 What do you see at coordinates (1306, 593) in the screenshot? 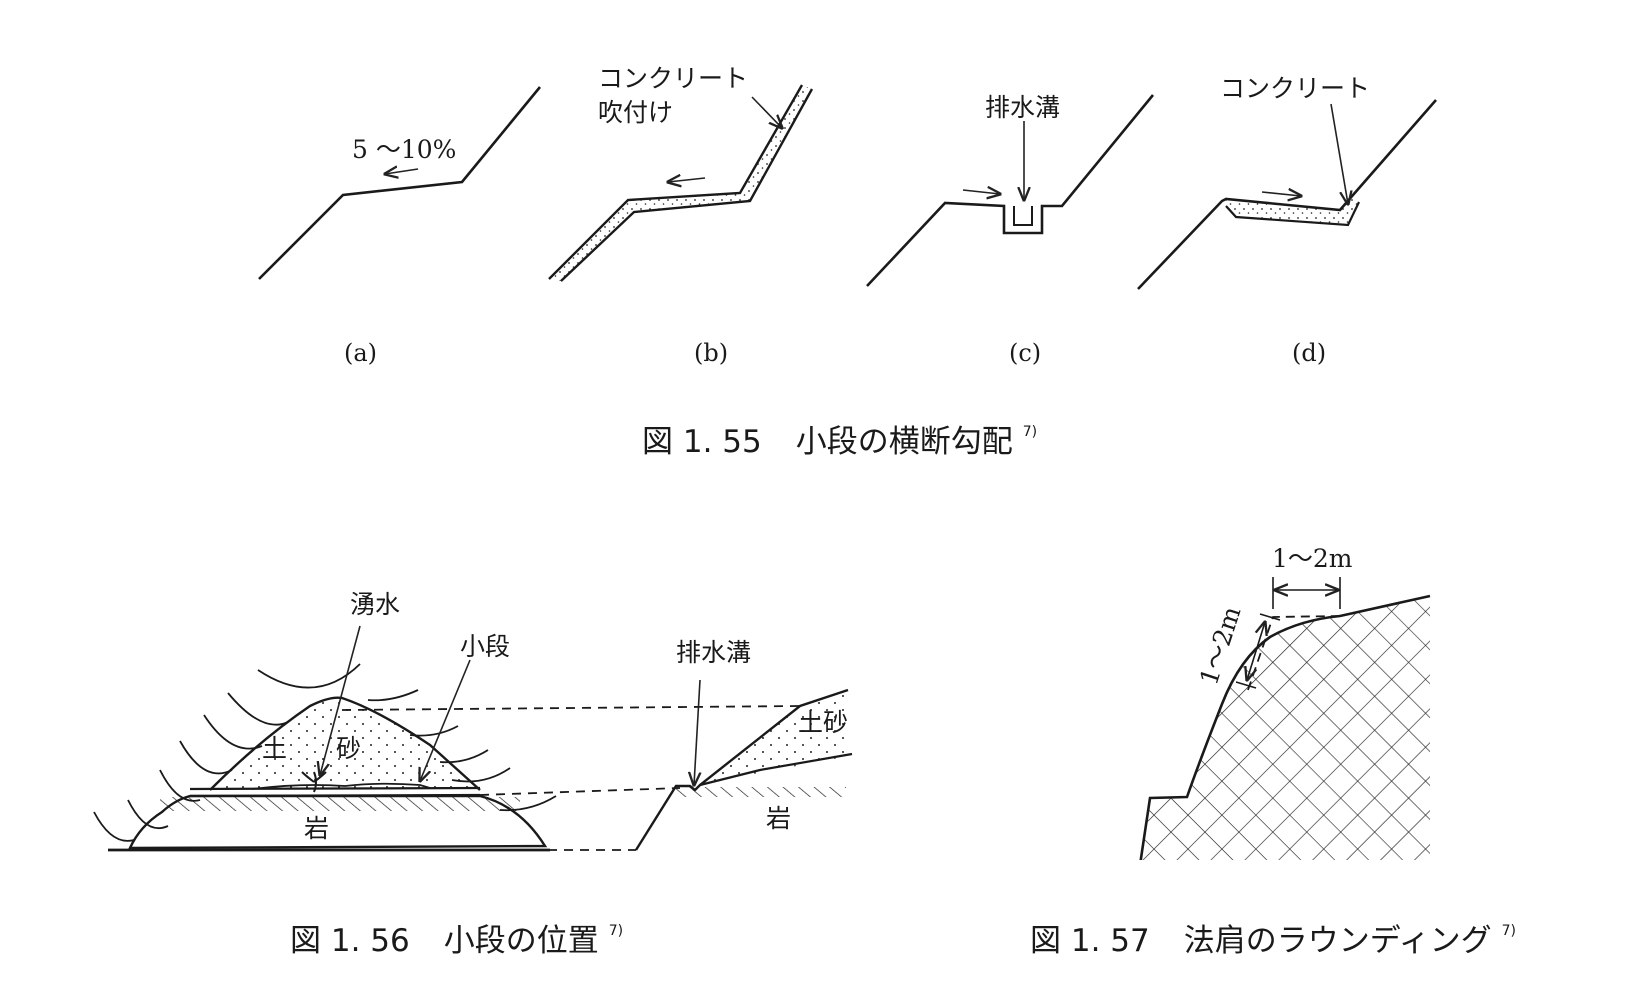
I see `fig157-horizontal-dimension` at bounding box center [1306, 593].